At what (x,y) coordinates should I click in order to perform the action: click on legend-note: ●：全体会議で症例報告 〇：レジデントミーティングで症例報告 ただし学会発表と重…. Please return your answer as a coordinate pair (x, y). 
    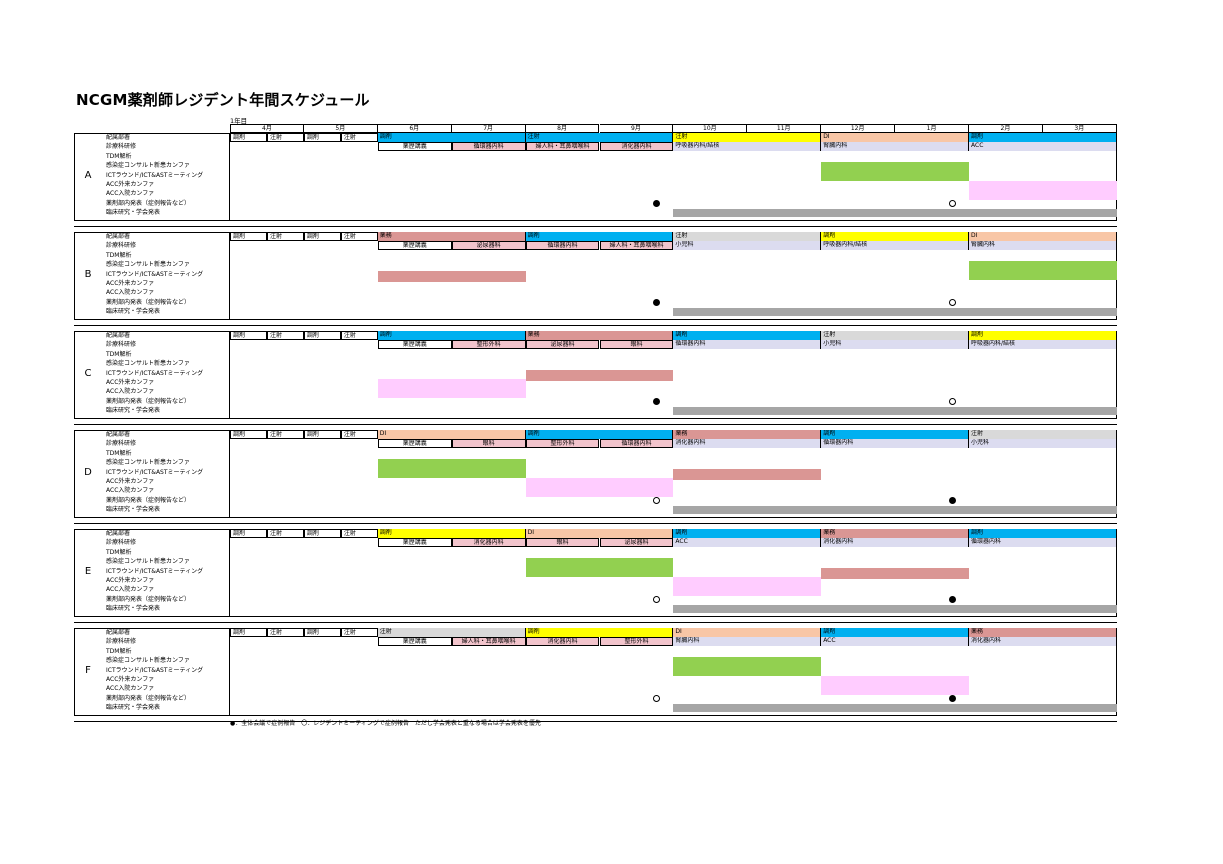
    Looking at the image, I should click on (385, 723).